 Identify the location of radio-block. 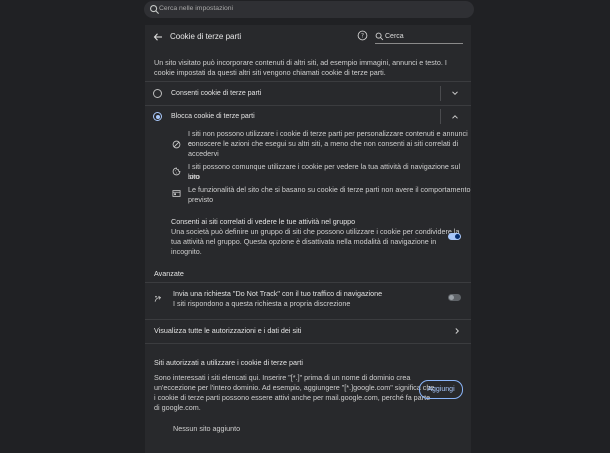
(157, 116).